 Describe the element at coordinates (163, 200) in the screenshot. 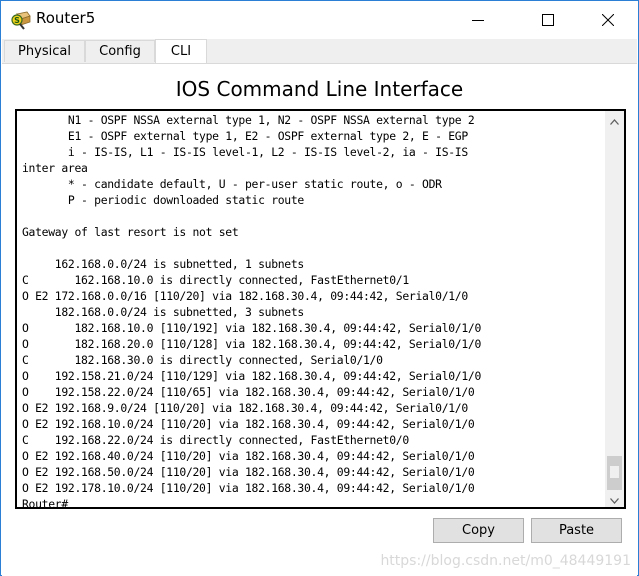

I see `terminal-line: P - periodic downloaded static route` at that location.